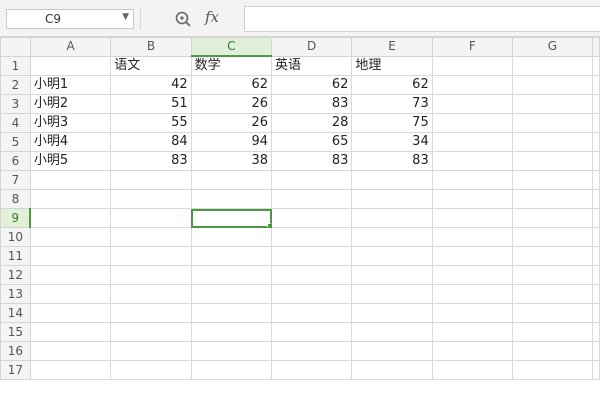 The width and height of the screenshot is (600, 400). Describe the element at coordinates (552, 370) in the screenshot. I see `cell-g17` at that location.